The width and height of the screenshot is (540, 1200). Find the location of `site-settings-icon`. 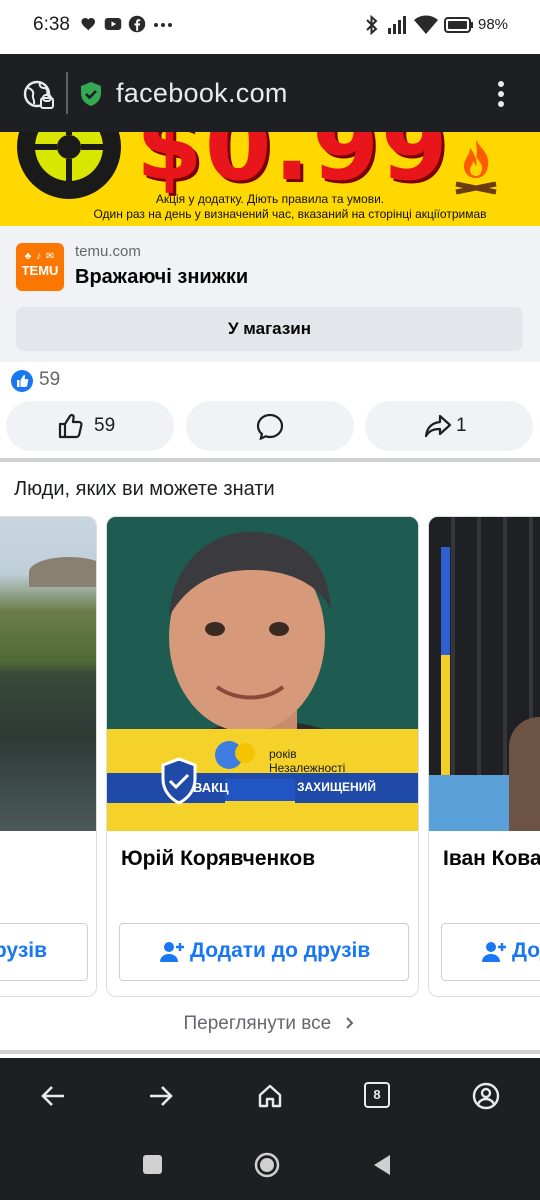

site-settings-icon is located at coordinates (39, 95).